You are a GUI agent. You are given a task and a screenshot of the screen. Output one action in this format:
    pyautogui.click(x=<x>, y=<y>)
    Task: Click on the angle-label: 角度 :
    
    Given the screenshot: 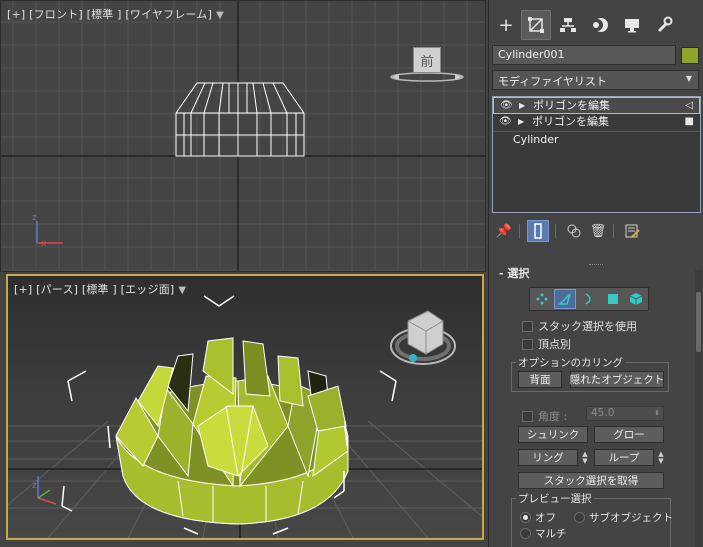 What is the action you would take?
    pyautogui.click(x=553, y=416)
    